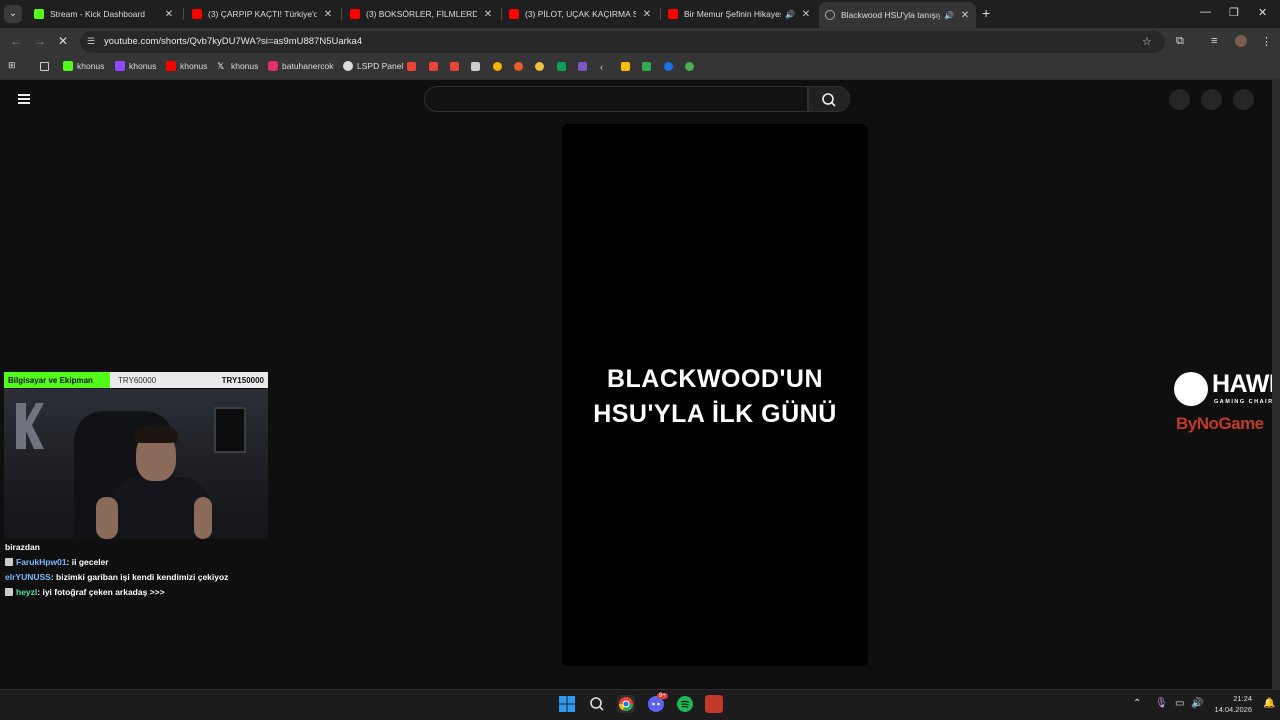  What do you see at coordinates (1262, 12) in the screenshot?
I see `close-window-icon: ✕` at bounding box center [1262, 12].